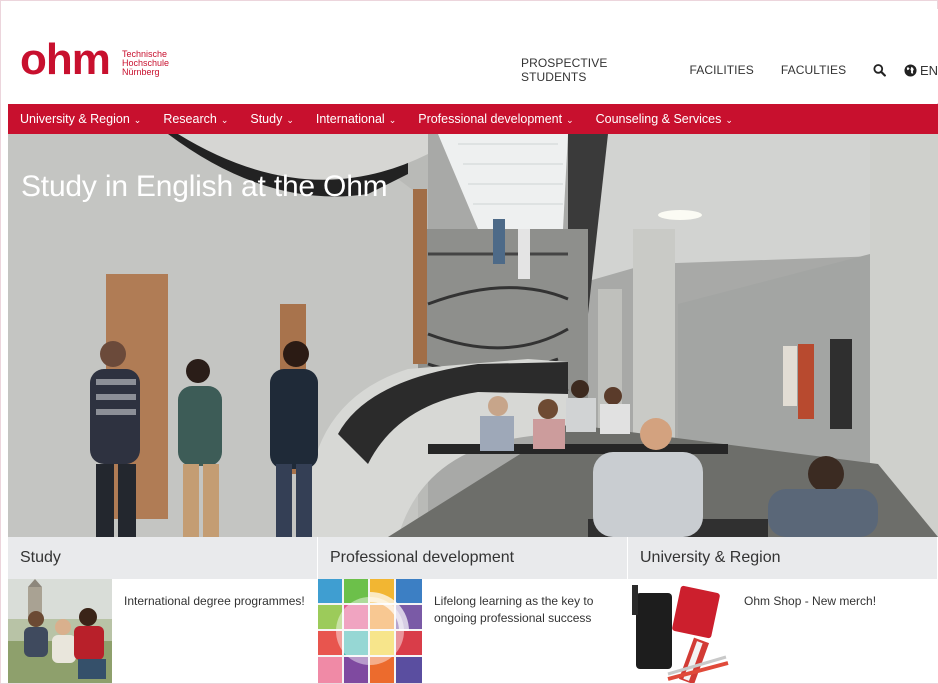 This screenshot has height=684, width=938. What do you see at coordinates (266, 119) in the screenshot?
I see `mainnav-label: Study` at bounding box center [266, 119].